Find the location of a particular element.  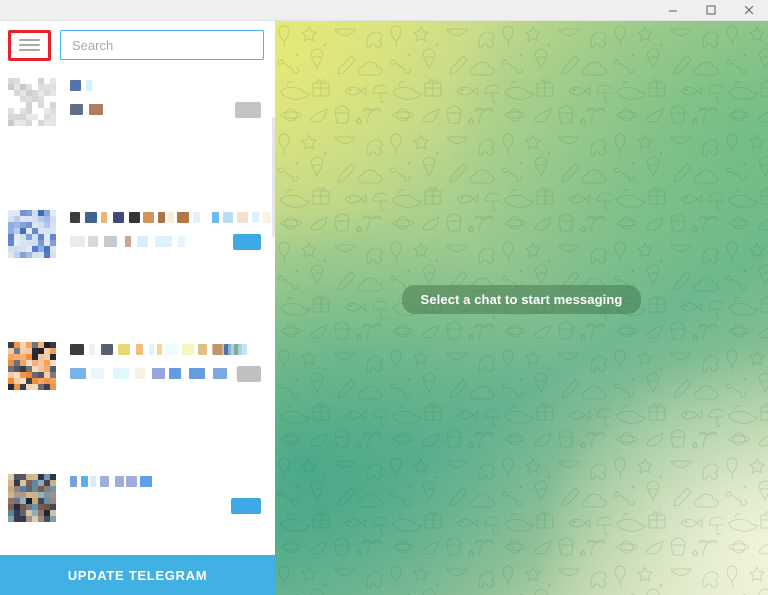

update-telegram-button: UPDATE TELEGRAM is located at coordinates (137, 574).